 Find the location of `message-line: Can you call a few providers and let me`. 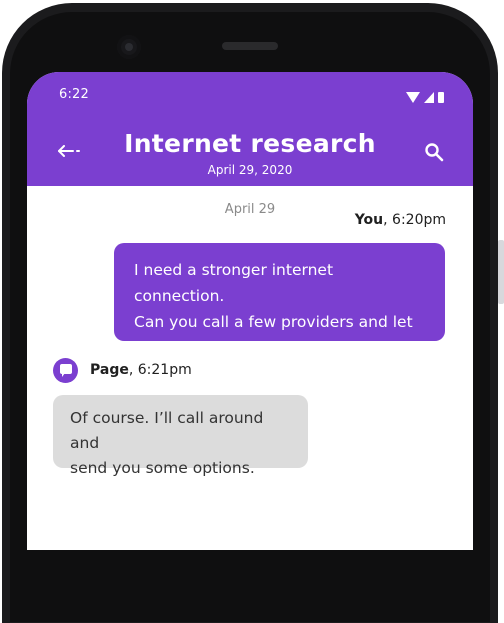

message-line: Can you call a few providers and let me is located at coordinates (273, 335).